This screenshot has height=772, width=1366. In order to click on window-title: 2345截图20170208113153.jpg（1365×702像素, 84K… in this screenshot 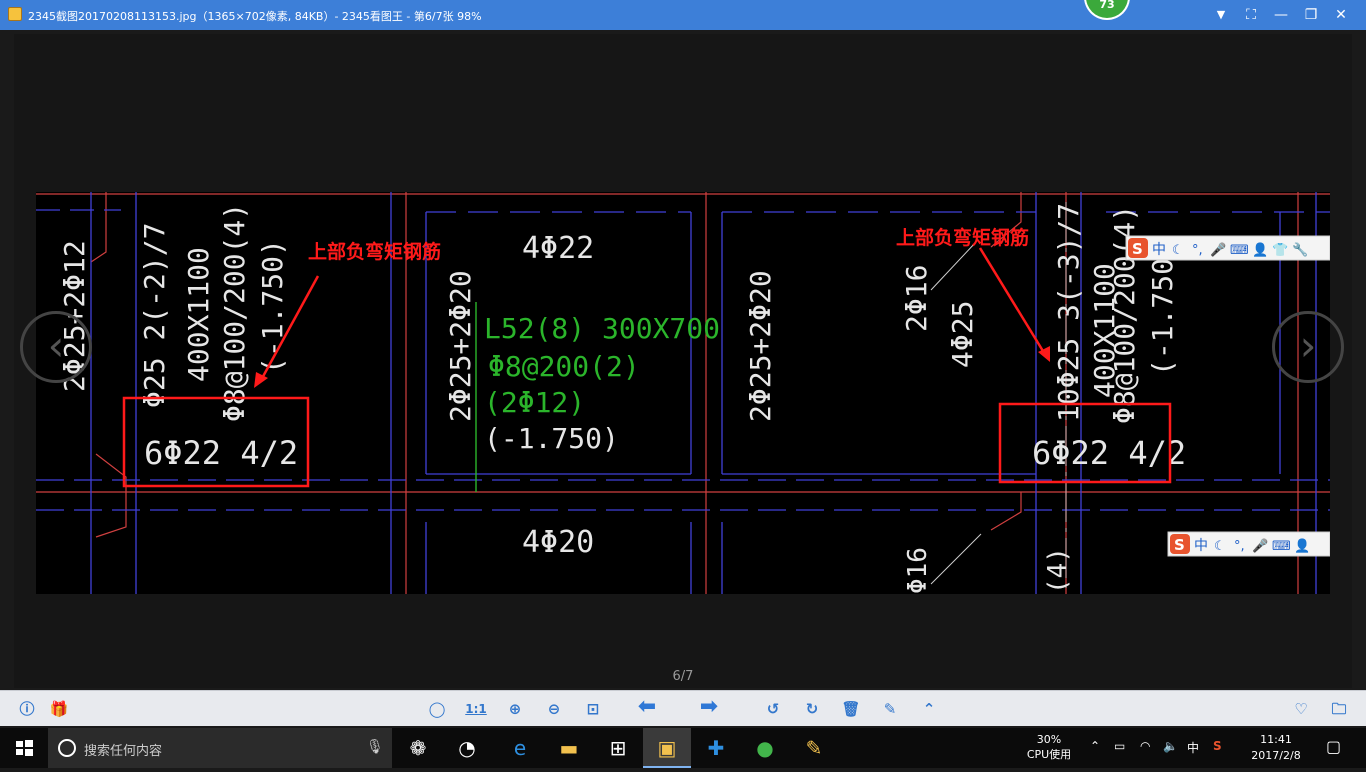, I will do `click(255, 16)`.